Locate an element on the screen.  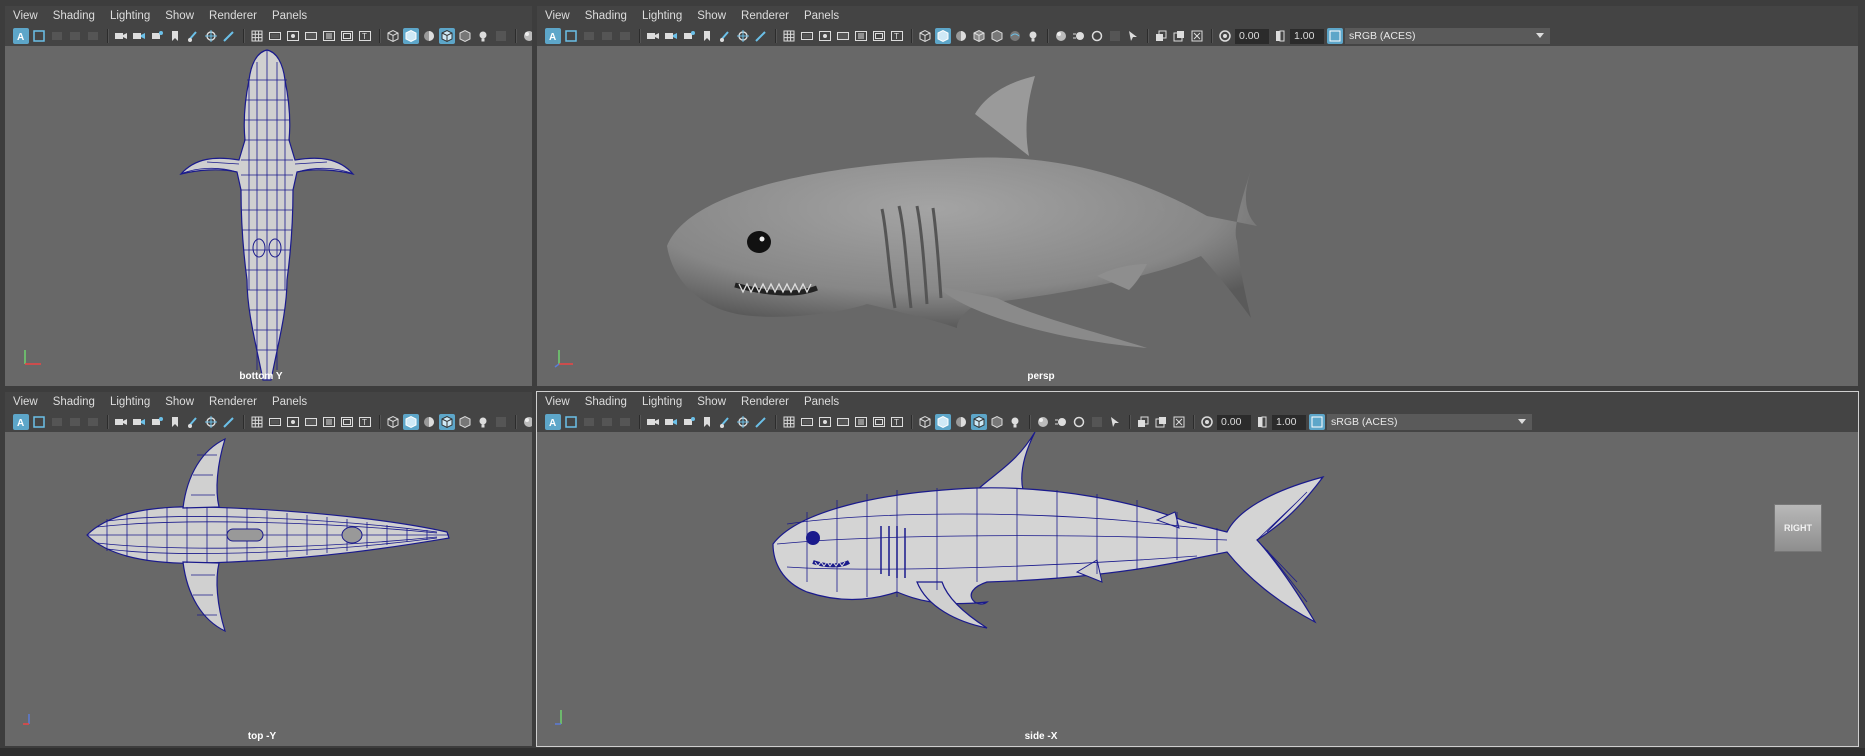
gamma-field: 1.00 is located at coordinates (1307, 36).